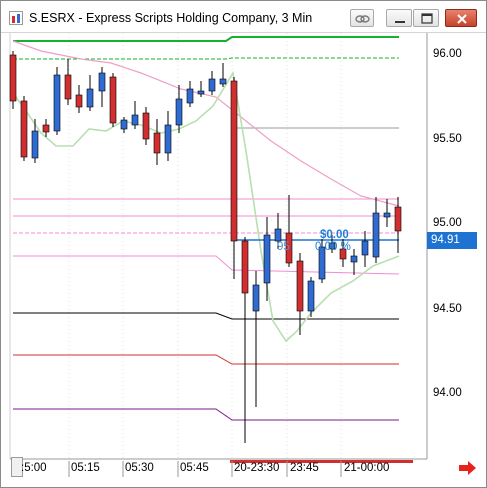  I want to click on current-price-marker: 94.91, so click(452, 240).